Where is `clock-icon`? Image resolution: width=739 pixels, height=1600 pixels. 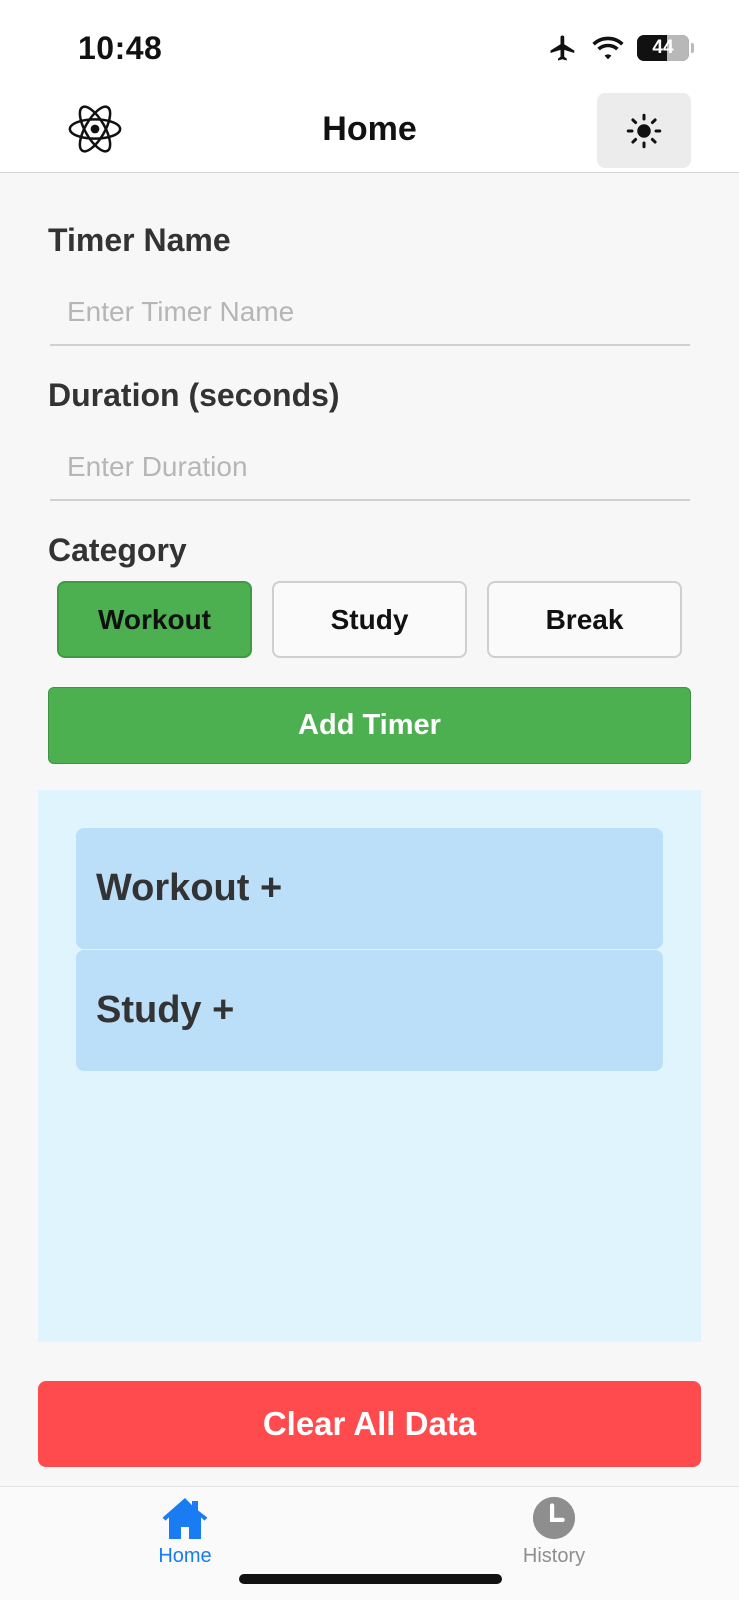
clock-icon is located at coordinates (554, 1518).